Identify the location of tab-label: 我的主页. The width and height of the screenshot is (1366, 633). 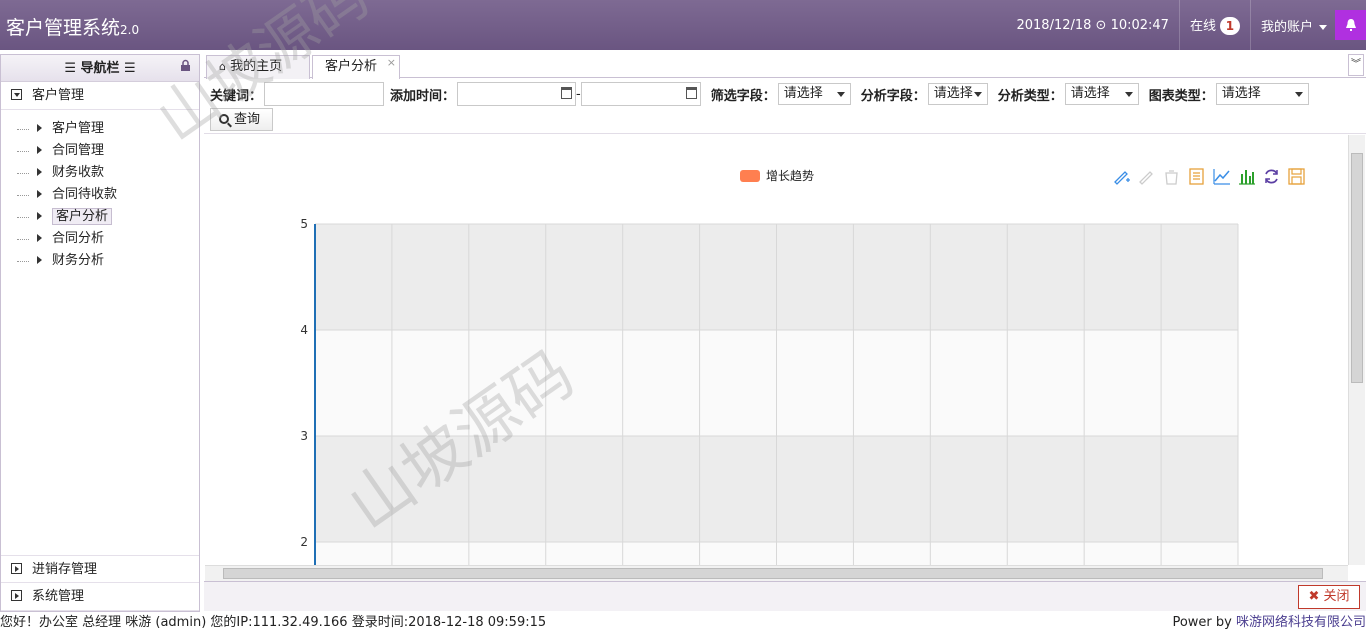
(256, 66).